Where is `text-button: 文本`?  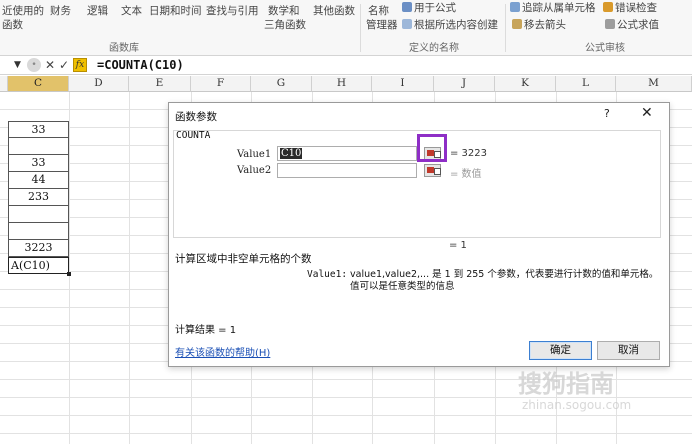
text-button: 文本 is located at coordinates (131, 10).